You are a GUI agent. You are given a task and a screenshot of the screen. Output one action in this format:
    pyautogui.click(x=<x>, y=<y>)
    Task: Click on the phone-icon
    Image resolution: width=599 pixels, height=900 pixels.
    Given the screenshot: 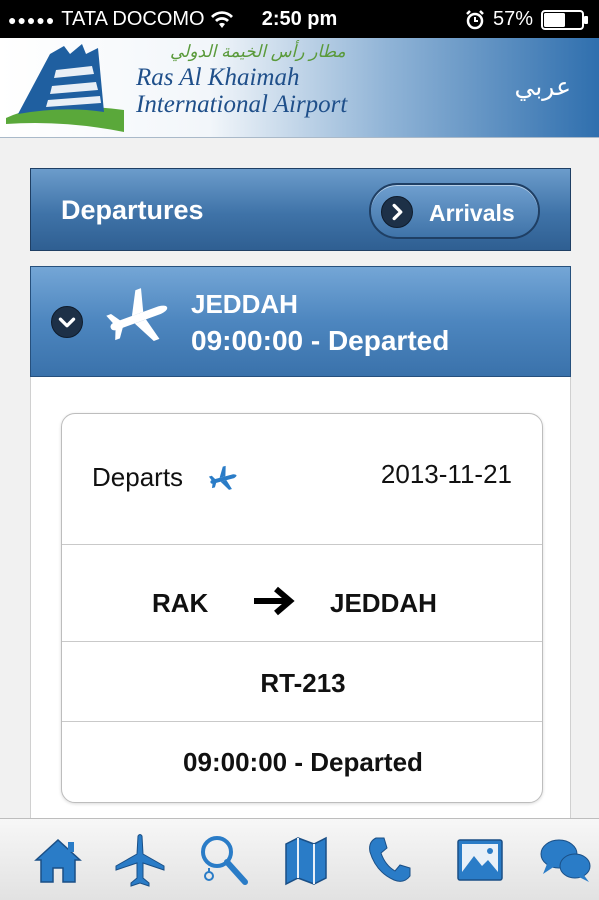 What is the action you would take?
    pyautogui.click(x=390, y=859)
    